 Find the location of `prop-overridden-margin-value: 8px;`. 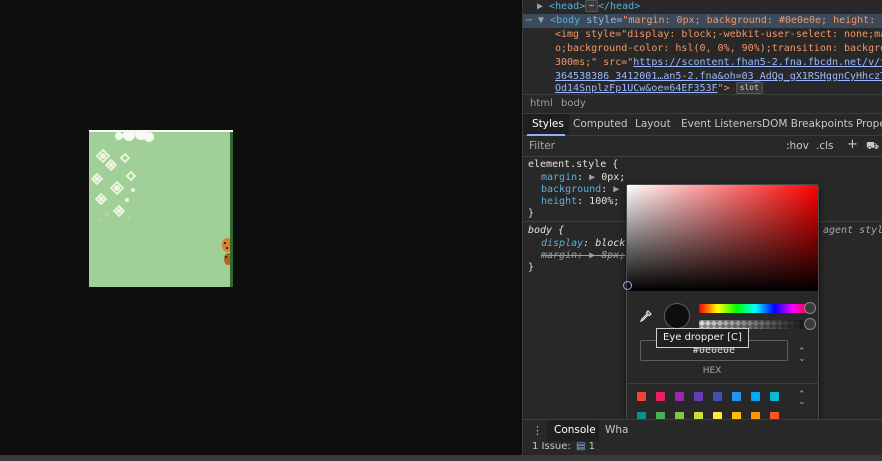

prop-overridden-margin-value: 8px; is located at coordinates (613, 255).